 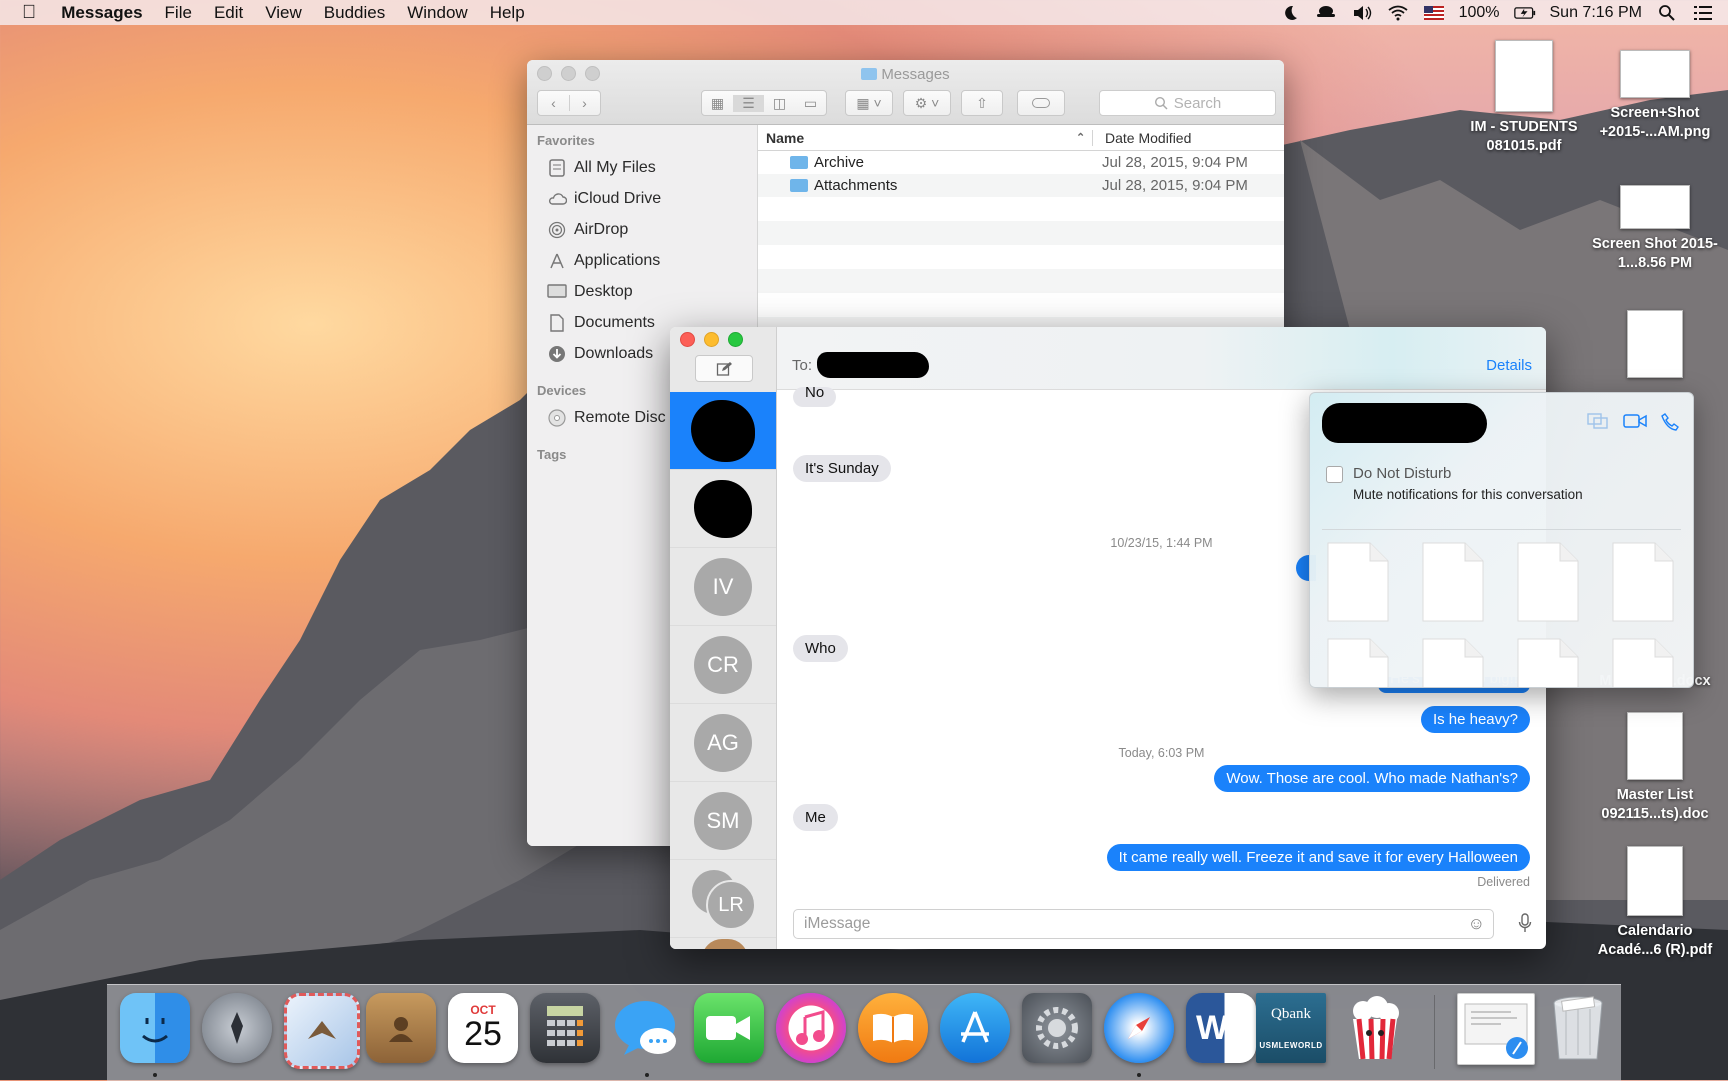 What do you see at coordinates (1021, 185) in the screenshot?
I see `table-row: Attachments Jul 28, 2015, 9:04 PM` at bounding box center [1021, 185].